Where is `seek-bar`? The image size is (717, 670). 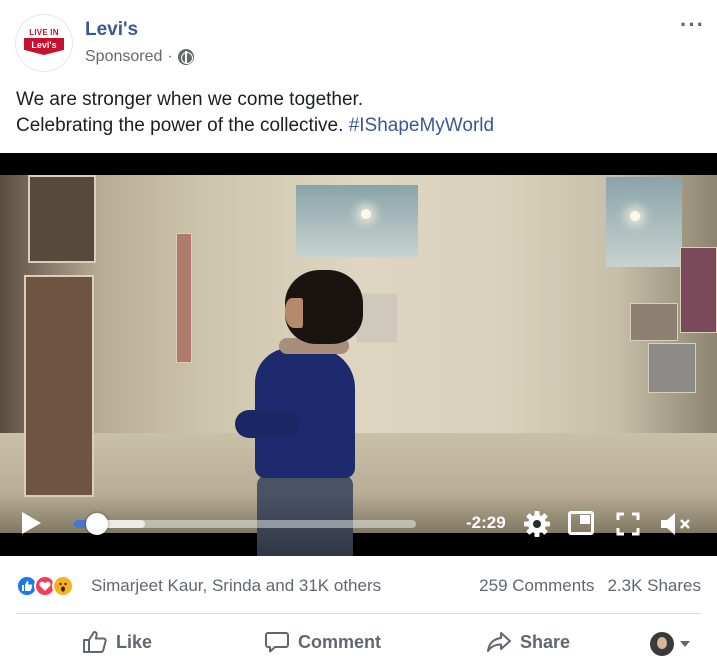 seek-bar is located at coordinates (244, 524).